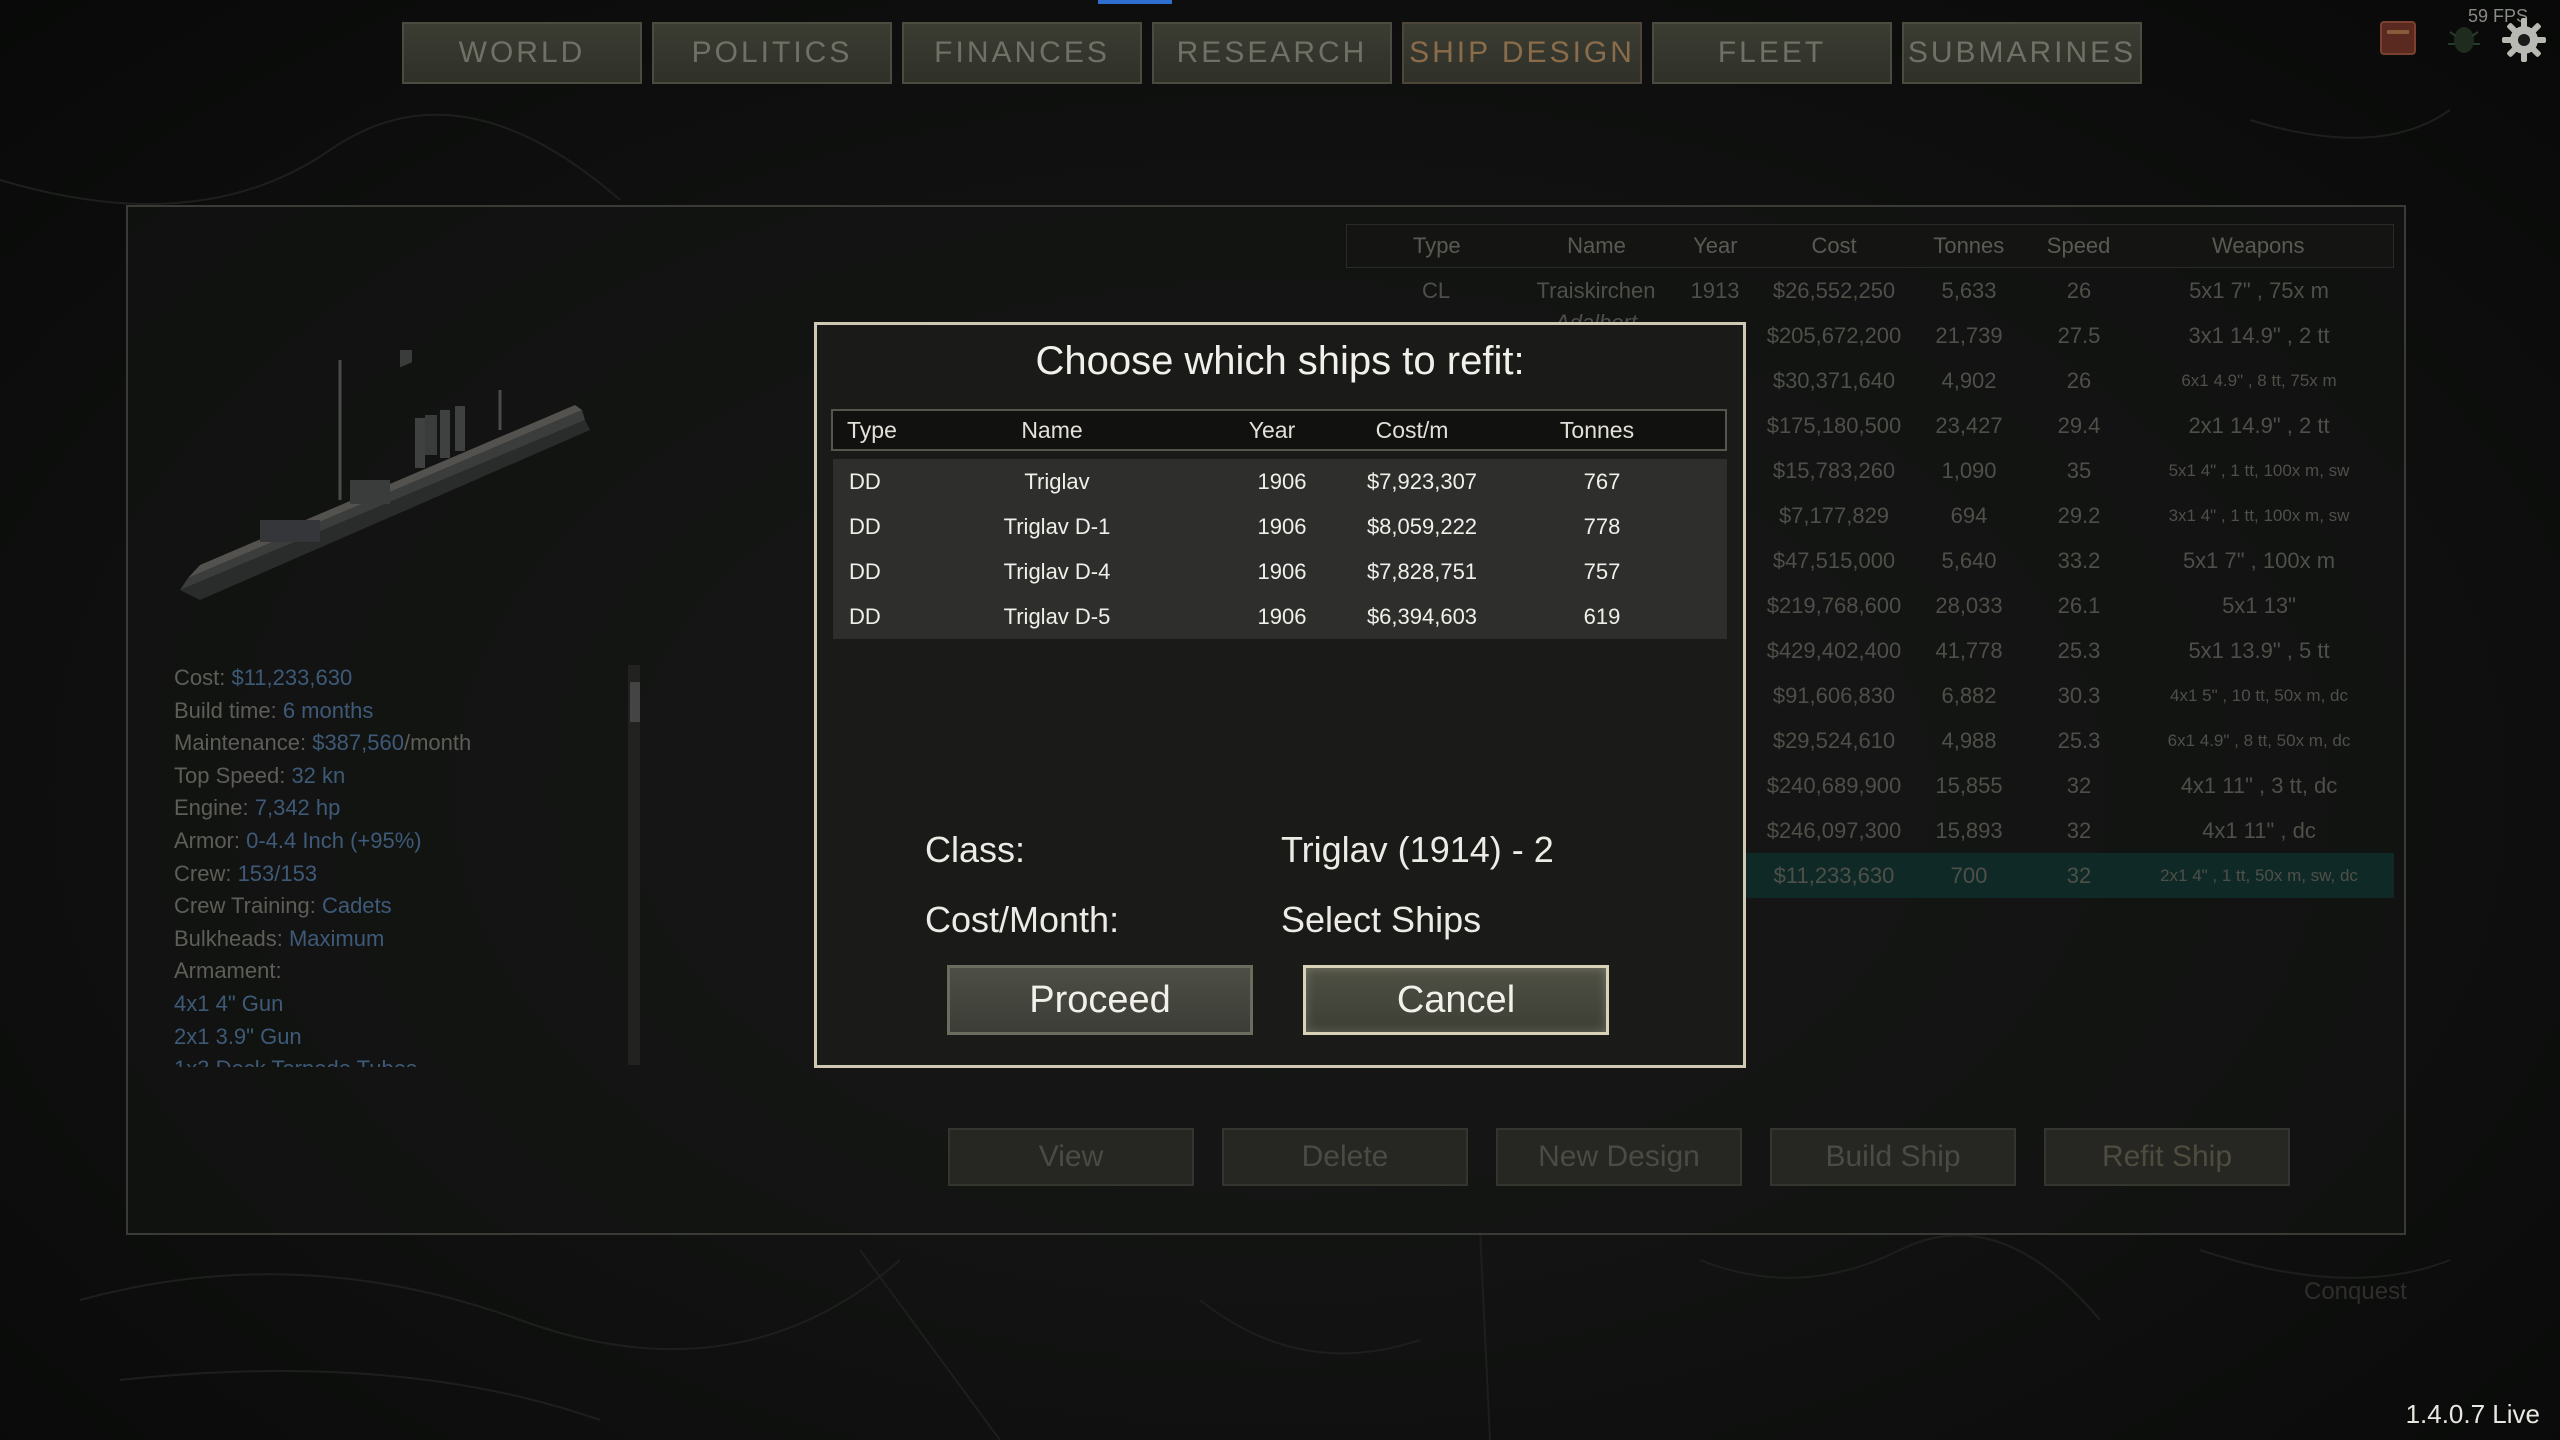 This screenshot has width=2560, height=1440. What do you see at coordinates (1436, 290) in the screenshot?
I see `ship-cell-type: CL` at bounding box center [1436, 290].